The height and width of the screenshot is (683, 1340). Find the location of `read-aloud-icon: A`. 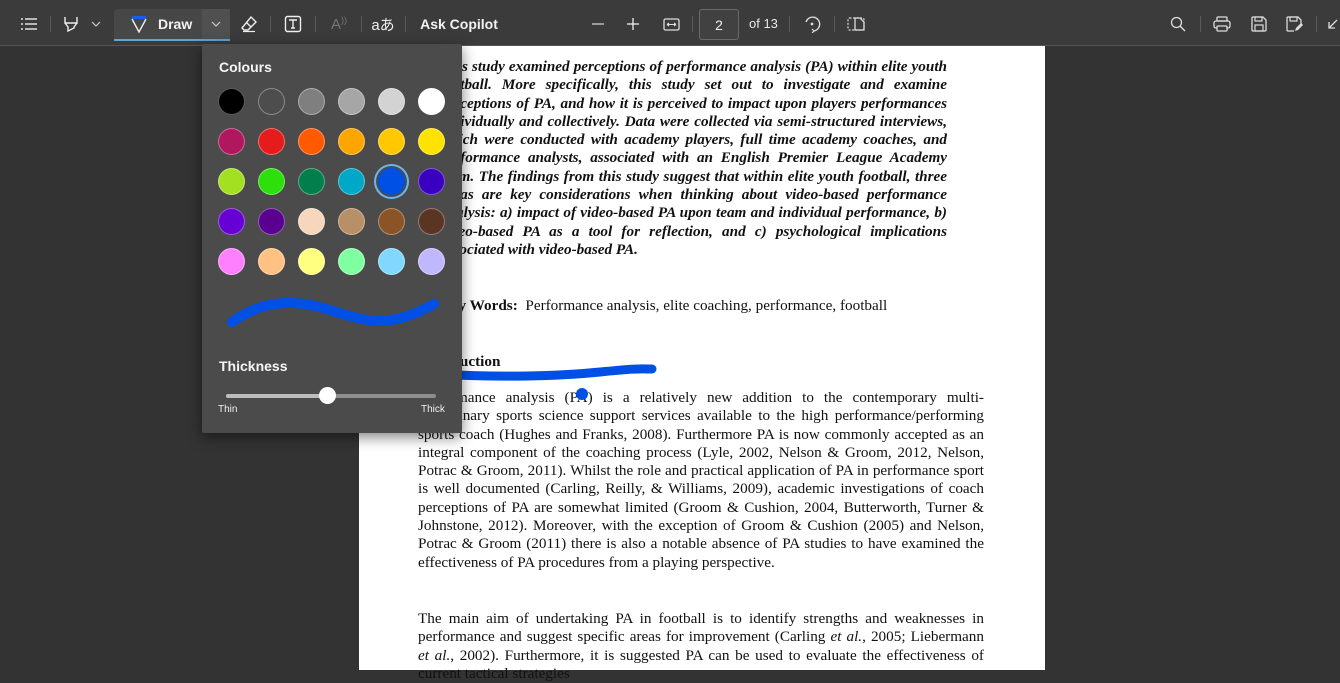

read-aloud-icon: A is located at coordinates (335, 24).